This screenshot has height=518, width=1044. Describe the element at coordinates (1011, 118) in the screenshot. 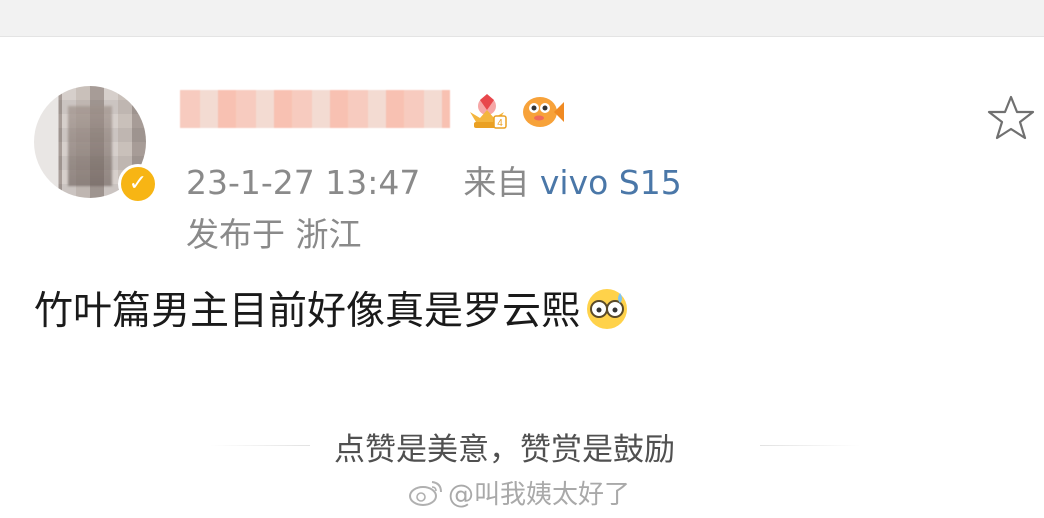

I see `star-icon` at that location.